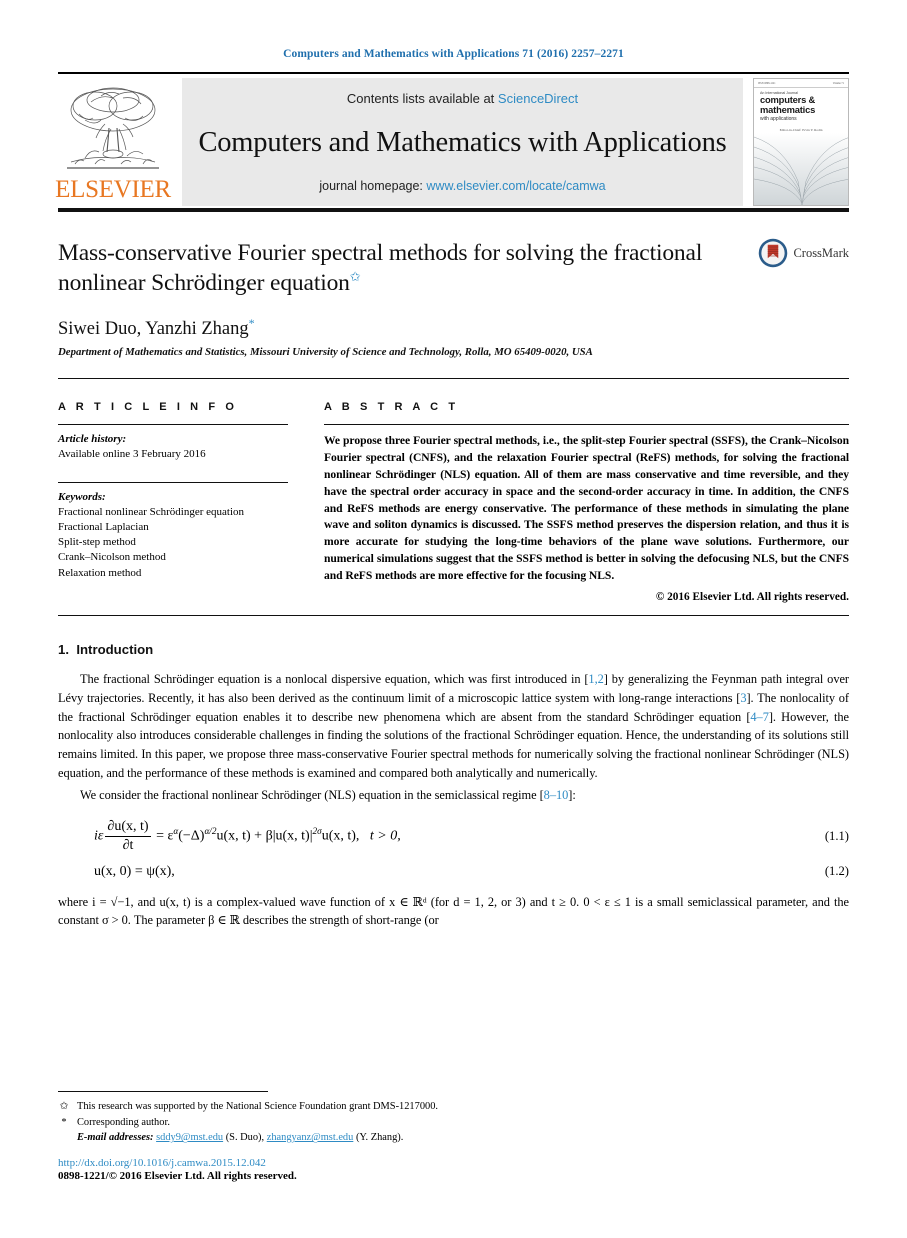 The image size is (907, 1238). I want to click on footnote-corresponding-text: Corresponding author., so click(123, 1122).